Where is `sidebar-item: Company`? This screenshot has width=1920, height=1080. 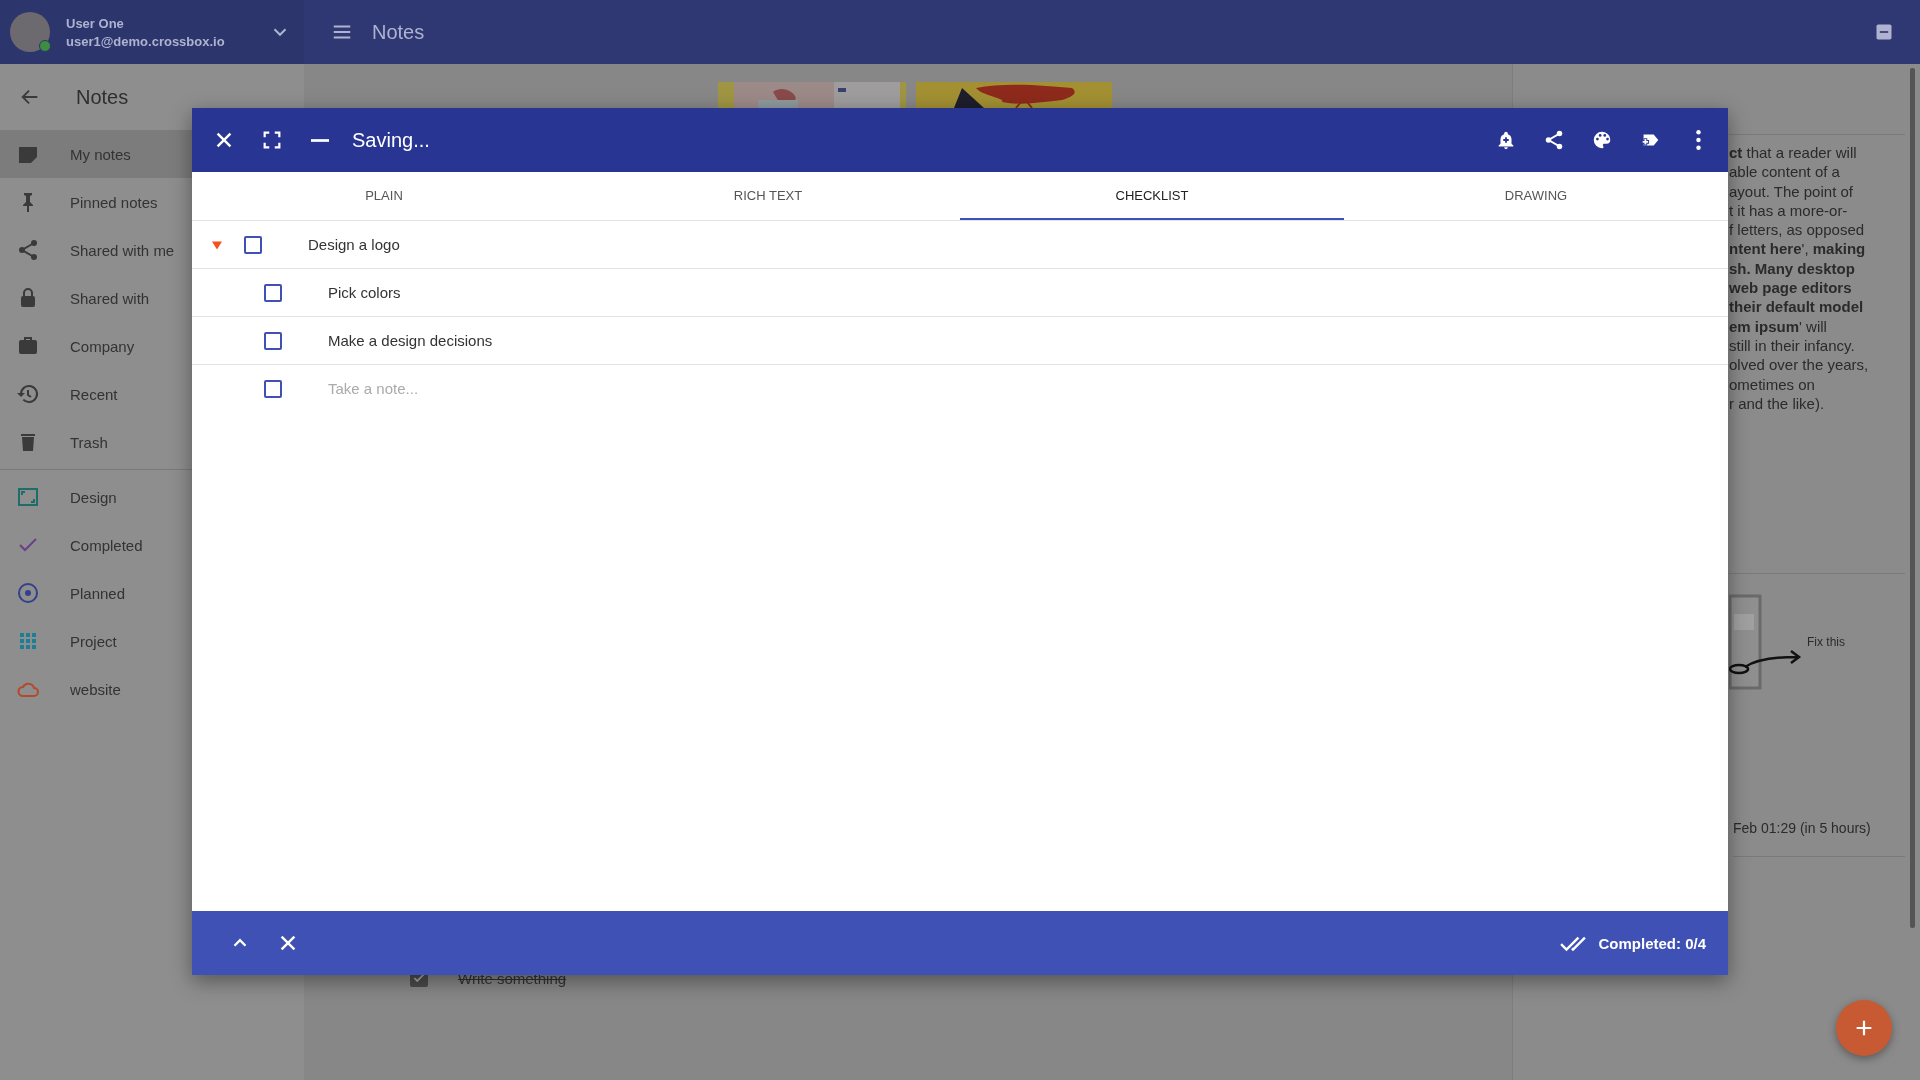 sidebar-item: Company is located at coordinates (152, 346).